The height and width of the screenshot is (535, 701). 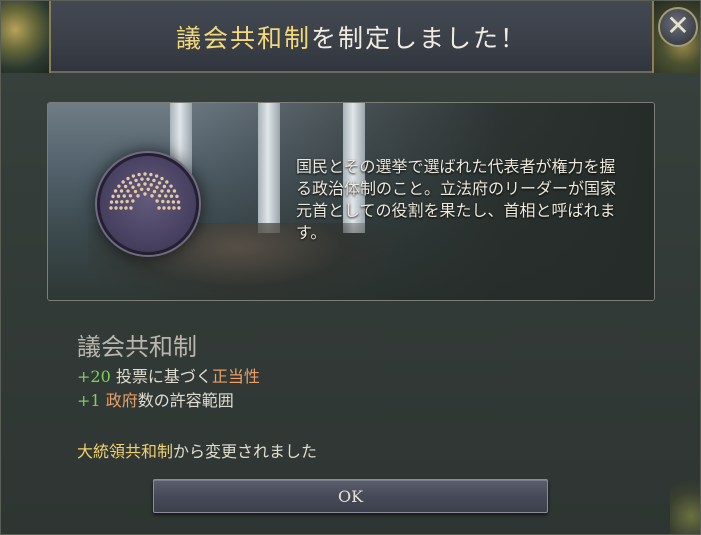 I want to click on effect-value: +20, so click(x=94, y=376).